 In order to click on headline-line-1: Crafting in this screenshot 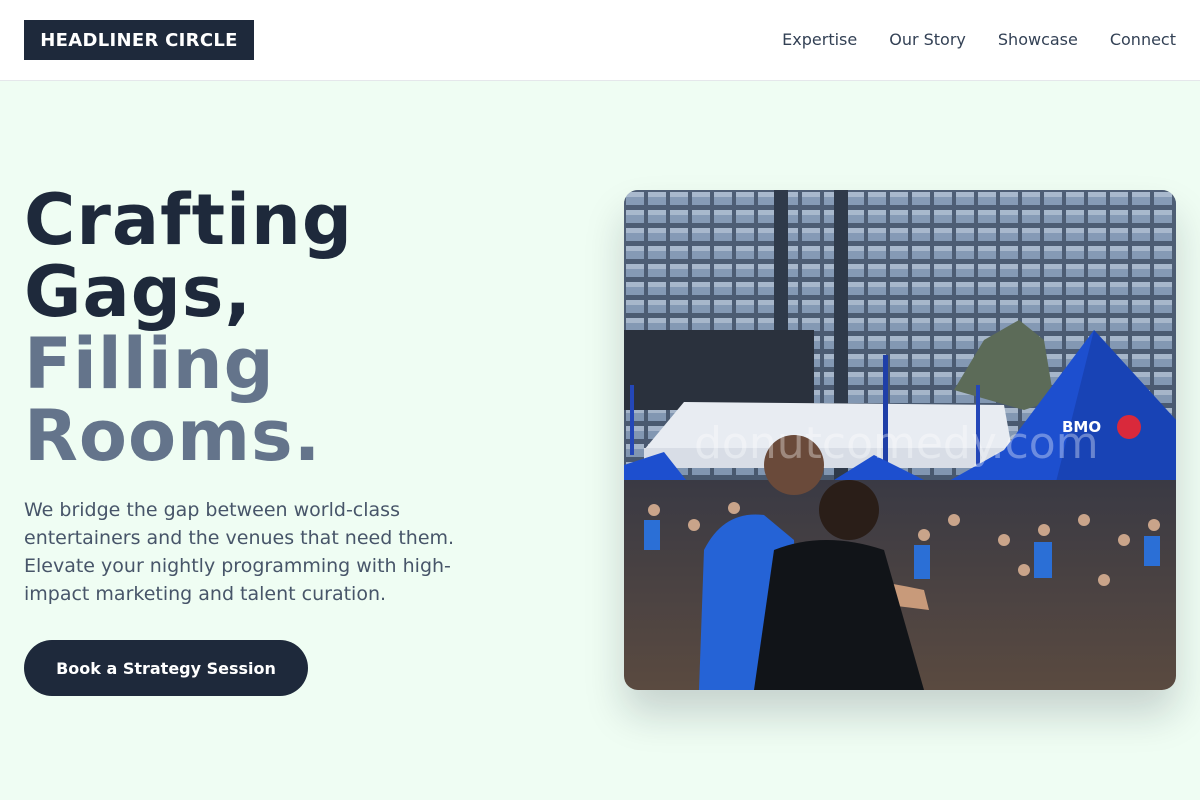, I will do `click(188, 220)`.